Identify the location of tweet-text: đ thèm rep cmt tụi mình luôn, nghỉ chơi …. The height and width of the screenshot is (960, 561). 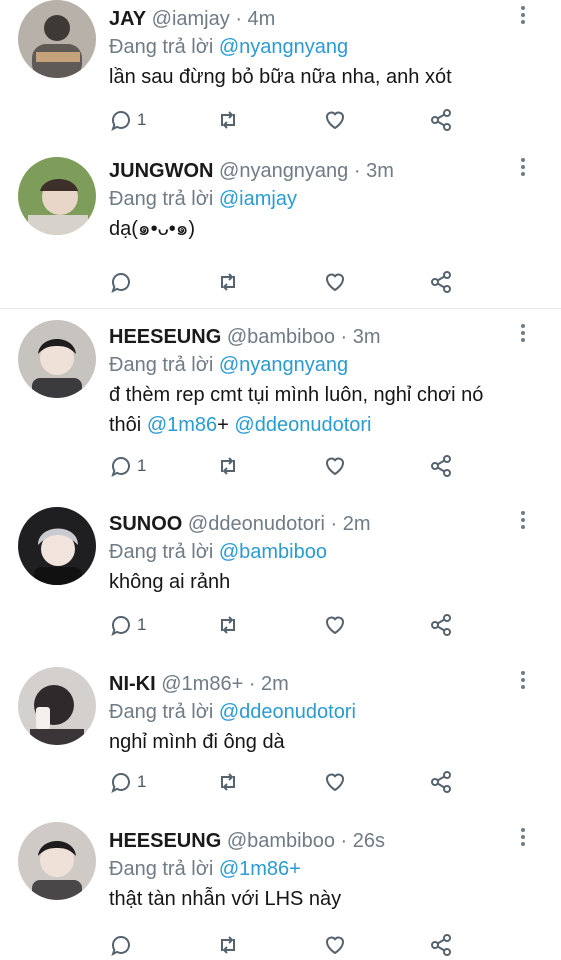
(324, 410).